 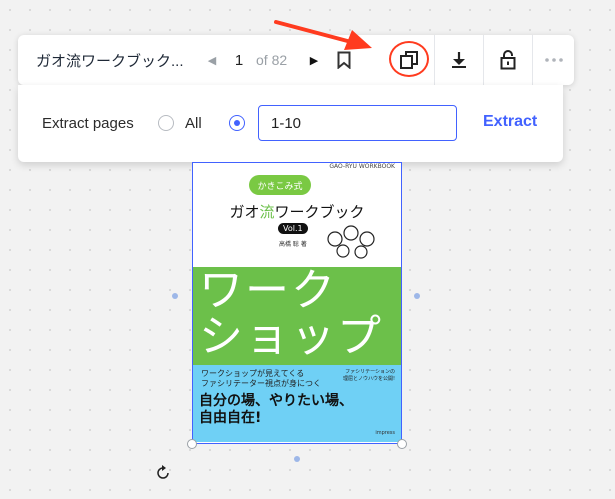 I want to click on cover-series: GAO-RYU WORKBOOK, so click(x=362, y=166).